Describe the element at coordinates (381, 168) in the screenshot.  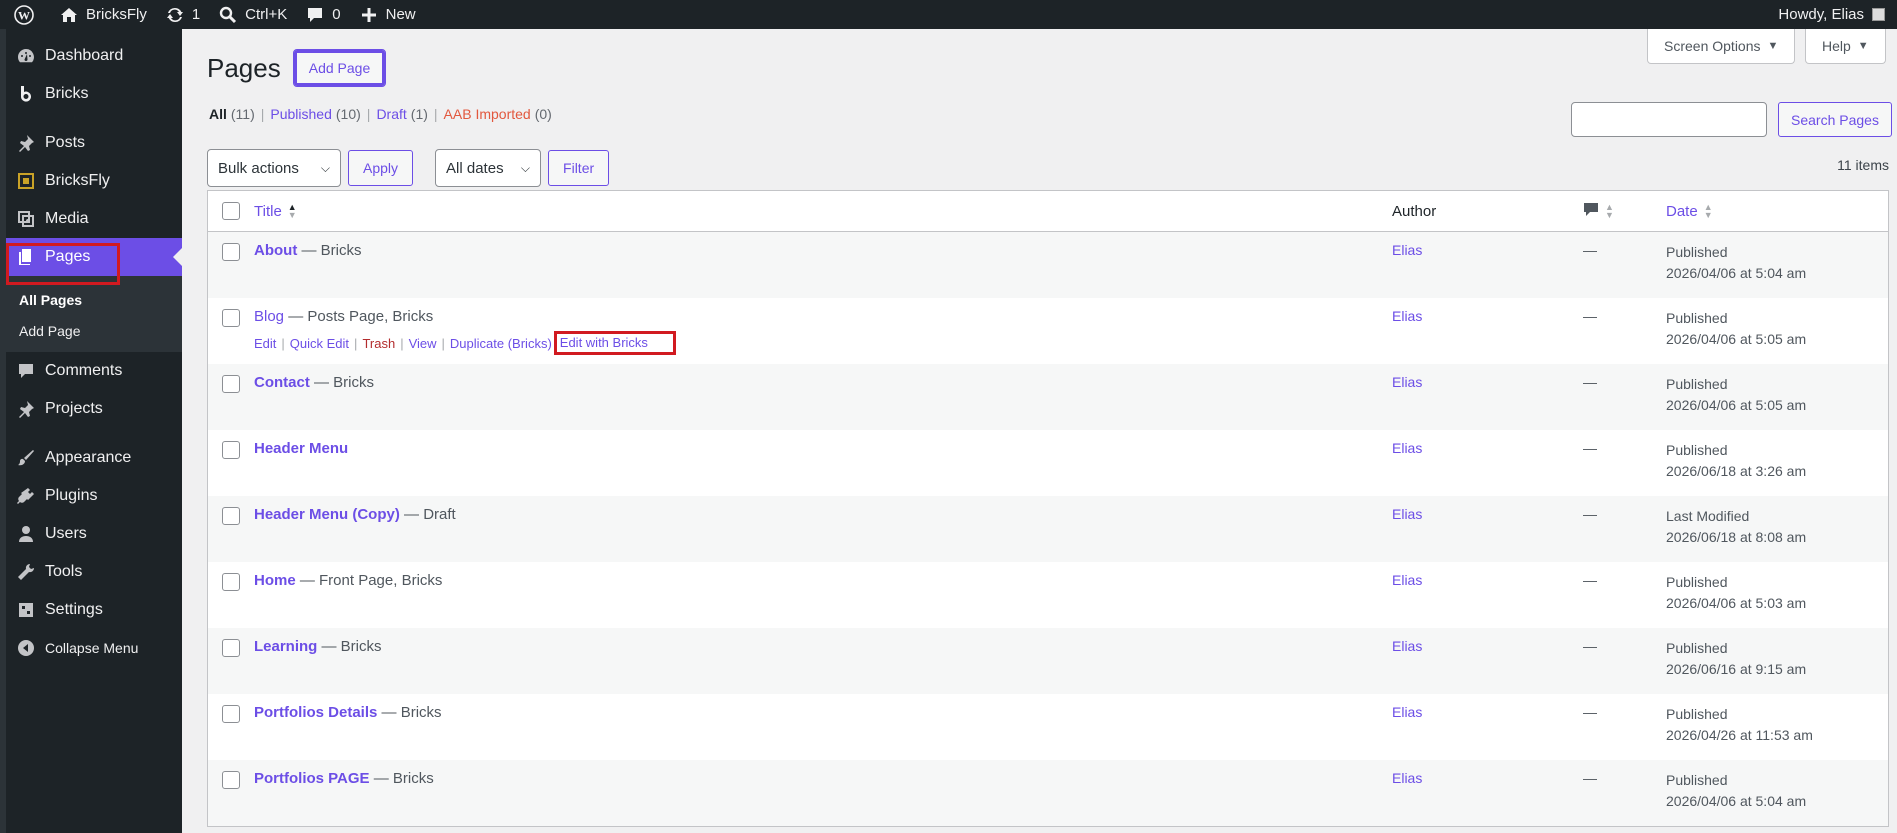
I see `apply-button: Apply` at that location.